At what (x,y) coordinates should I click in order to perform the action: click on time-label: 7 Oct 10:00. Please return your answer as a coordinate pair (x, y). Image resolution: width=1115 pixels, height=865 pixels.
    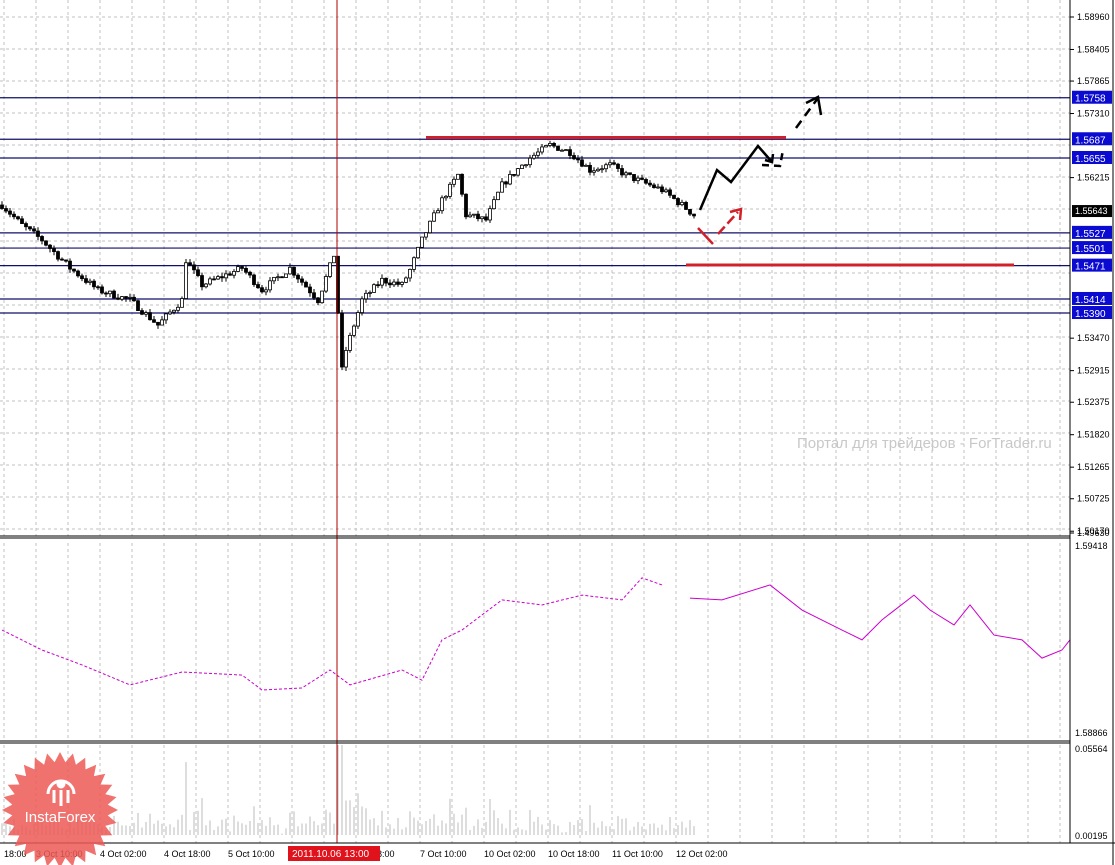
    Looking at the image, I should click on (443, 854).